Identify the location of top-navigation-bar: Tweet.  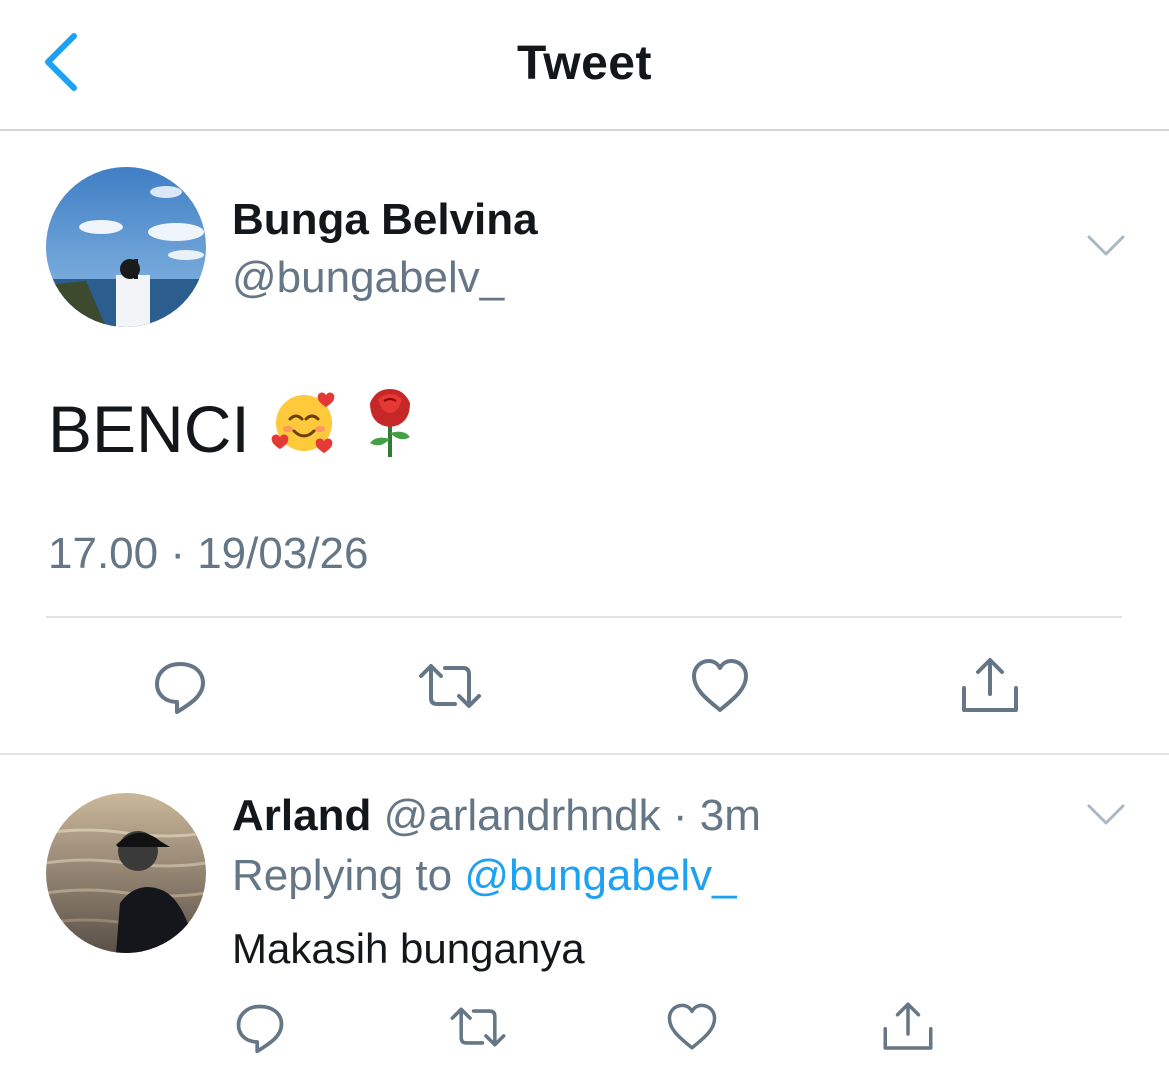
(584, 65).